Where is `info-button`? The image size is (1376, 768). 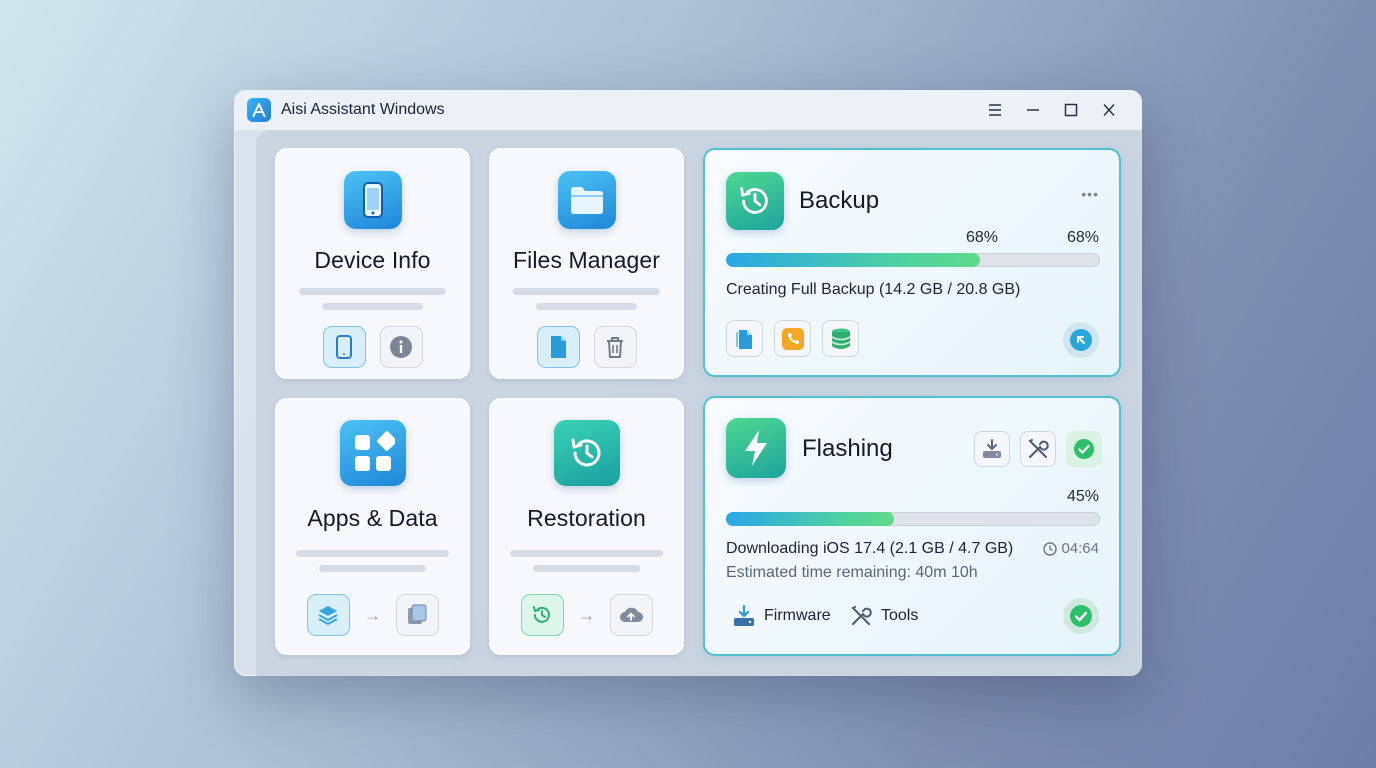 info-button is located at coordinates (401, 347).